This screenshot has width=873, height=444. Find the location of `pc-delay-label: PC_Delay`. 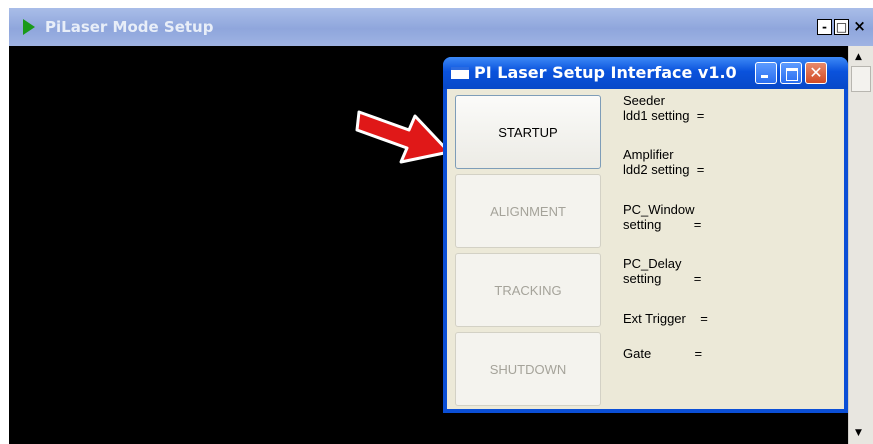

pc-delay-label: PC_Delay is located at coordinates (652, 263).